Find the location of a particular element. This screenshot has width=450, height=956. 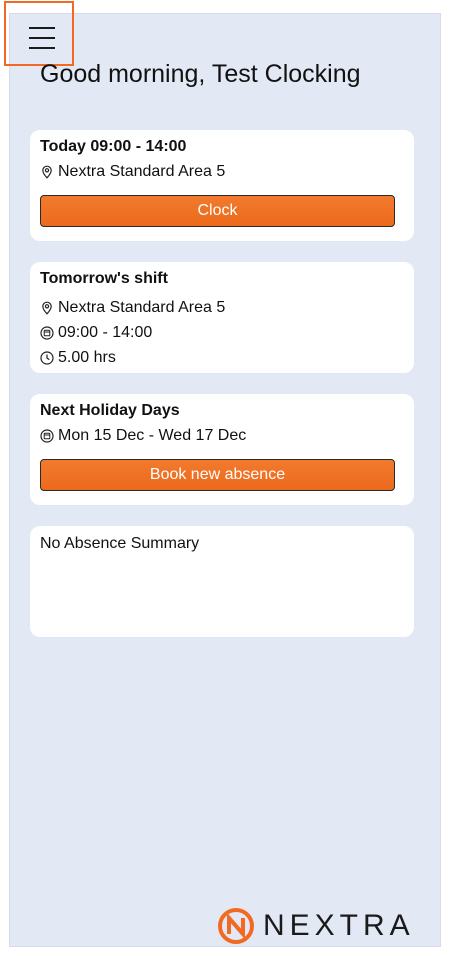

today-location-text: Nextra Standard Area 5 is located at coordinates (142, 171).